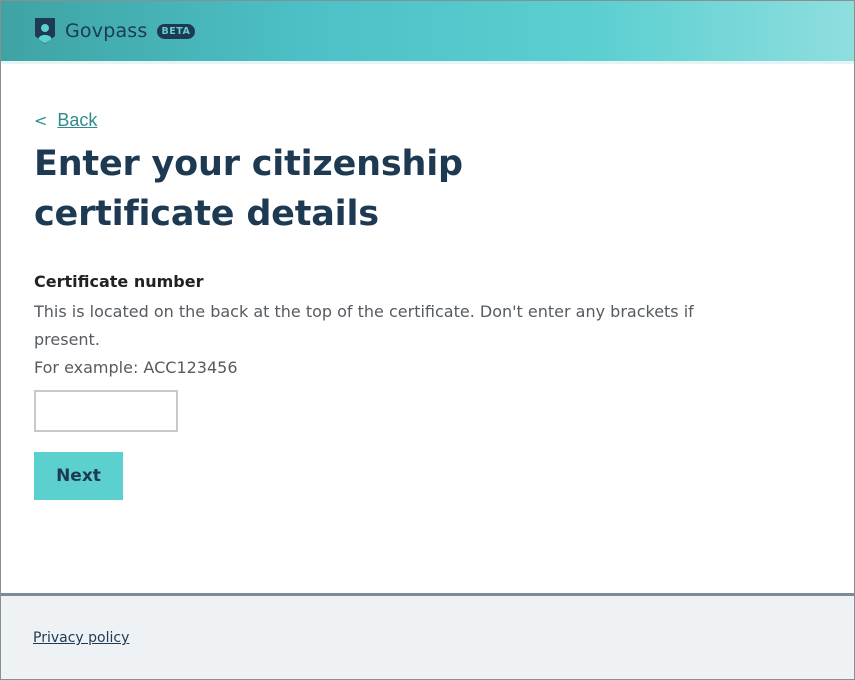 This screenshot has height=680, width=855. What do you see at coordinates (41, 120) in the screenshot?
I see `chevron-left-icon: <` at bounding box center [41, 120].